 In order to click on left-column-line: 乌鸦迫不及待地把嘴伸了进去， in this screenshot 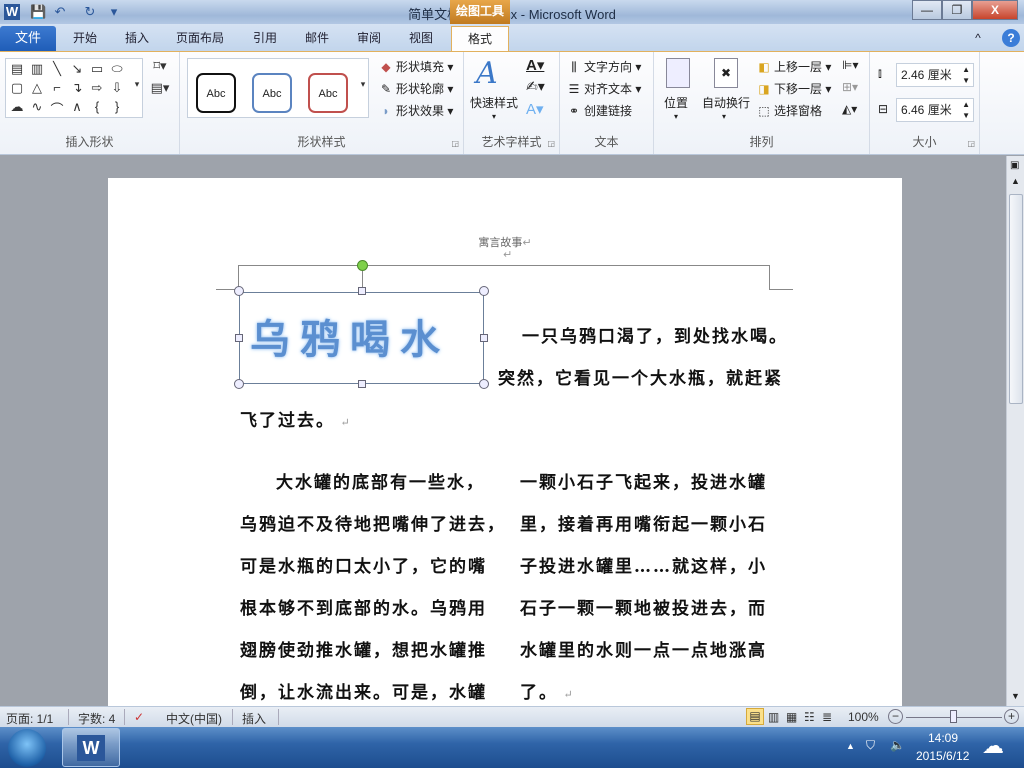, I will do `click(373, 522)`.